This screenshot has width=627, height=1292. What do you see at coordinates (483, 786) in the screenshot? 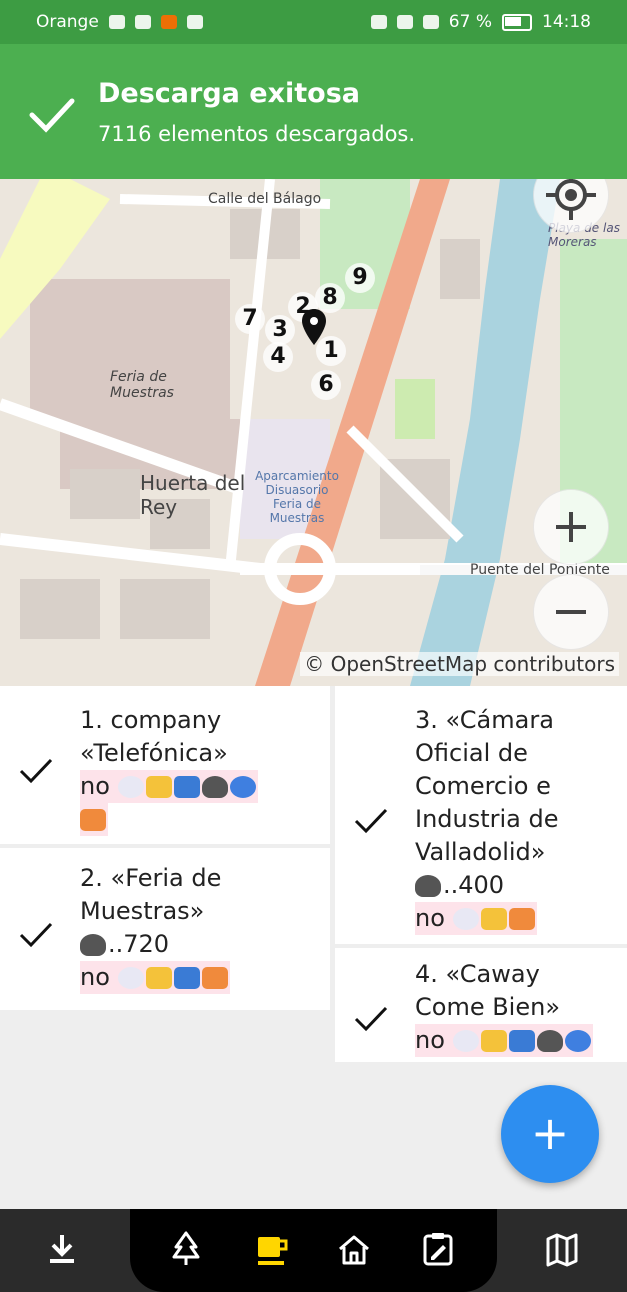
I see `poi-name-line: Comercio e` at bounding box center [483, 786].